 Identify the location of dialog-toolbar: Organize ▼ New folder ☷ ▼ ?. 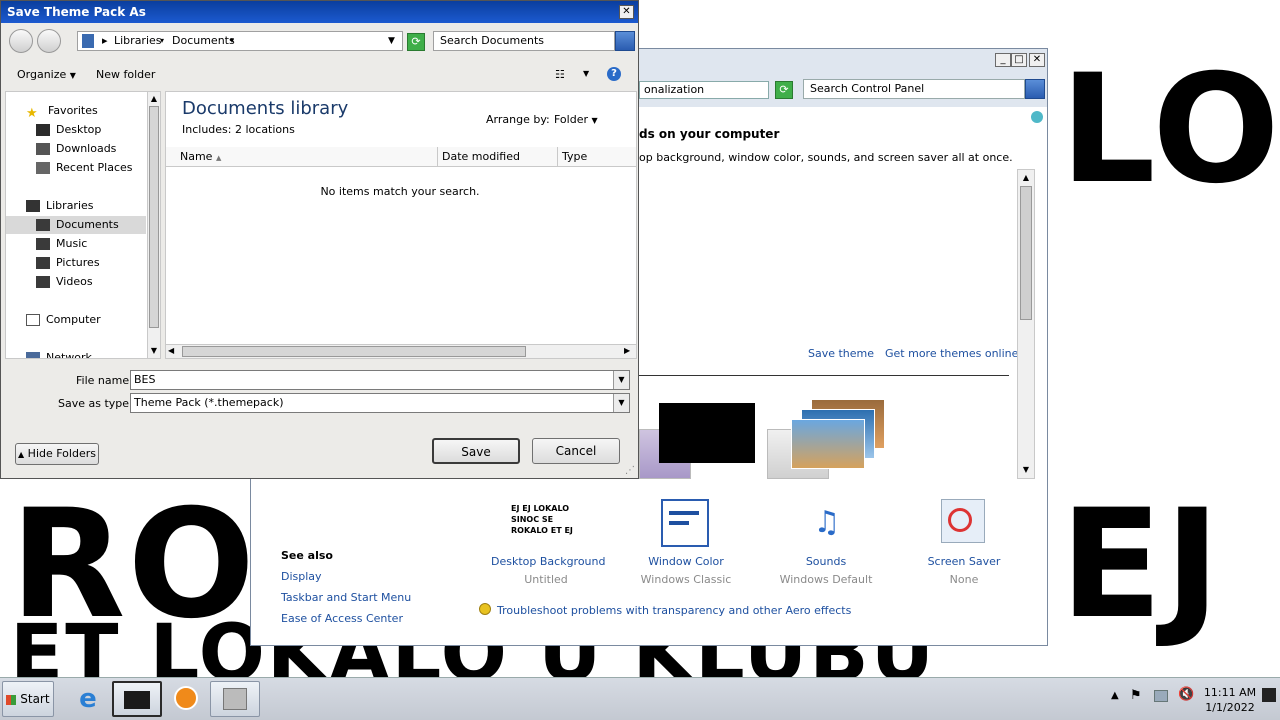
(319, 76).